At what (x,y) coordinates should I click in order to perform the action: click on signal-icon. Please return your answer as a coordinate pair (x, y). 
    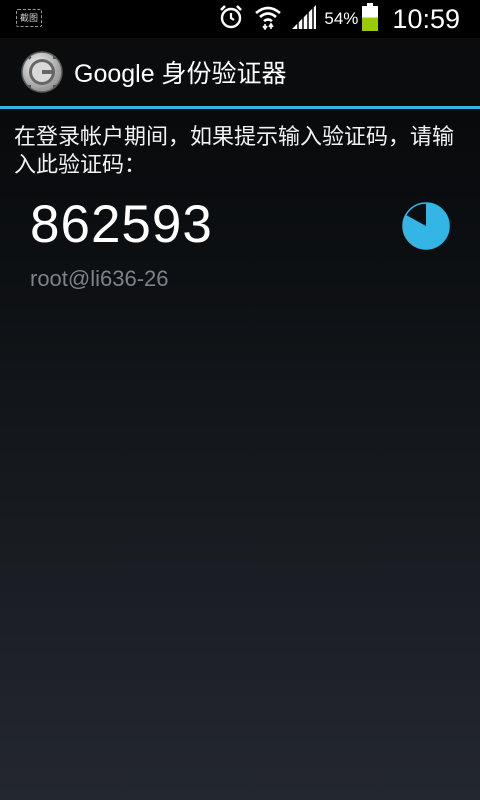
    Looking at the image, I should click on (304, 19).